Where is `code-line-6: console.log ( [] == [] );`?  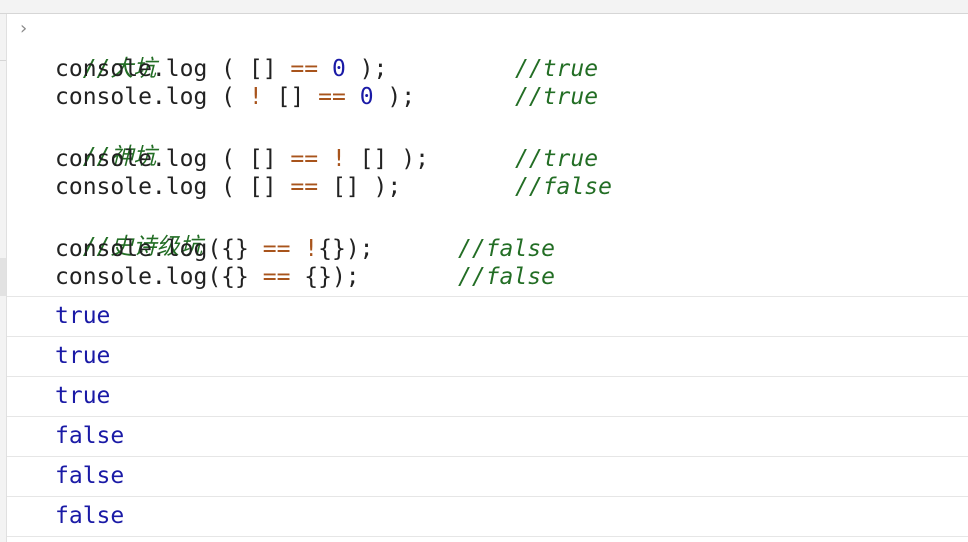
code-line-6: console.log ( [] == [] ); is located at coordinates (228, 187).